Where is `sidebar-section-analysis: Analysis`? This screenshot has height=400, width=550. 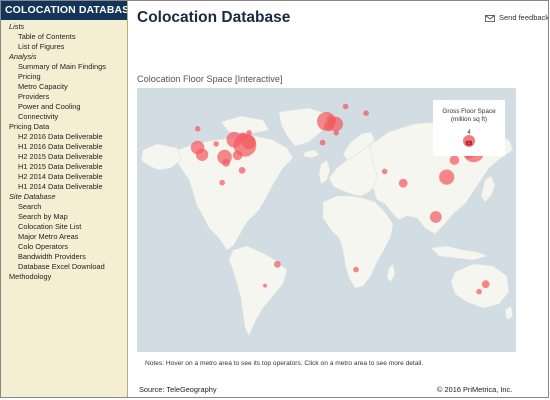
sidebar-section-analysis: Analysis is located at coordinates (23, 56).